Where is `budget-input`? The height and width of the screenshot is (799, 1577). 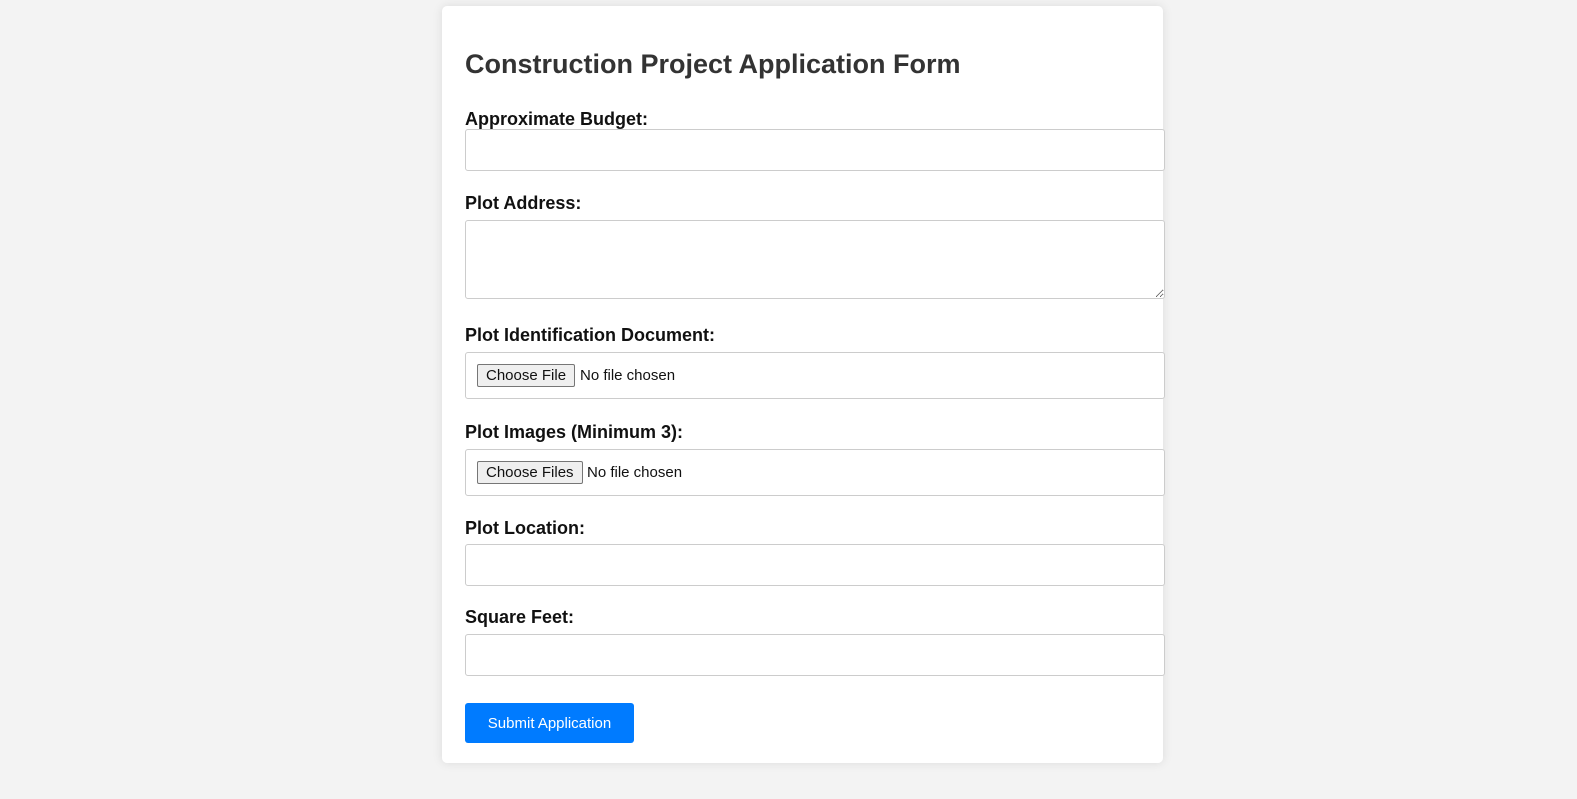
budget-input is located at coordinates (815, 150).